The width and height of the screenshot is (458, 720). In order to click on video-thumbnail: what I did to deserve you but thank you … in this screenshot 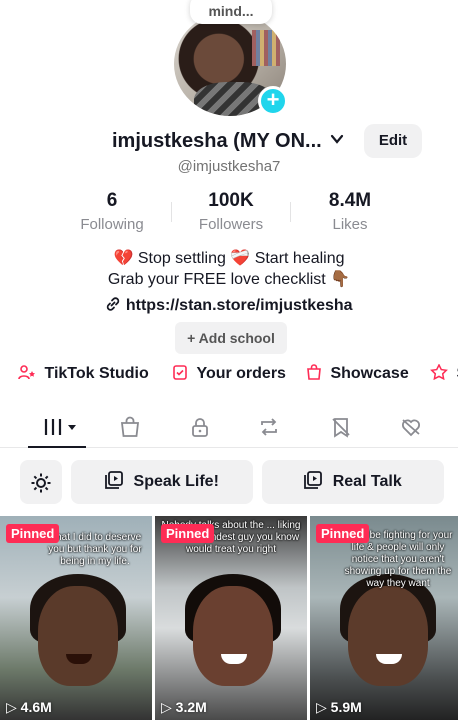, I will do `click(76, 618)`.